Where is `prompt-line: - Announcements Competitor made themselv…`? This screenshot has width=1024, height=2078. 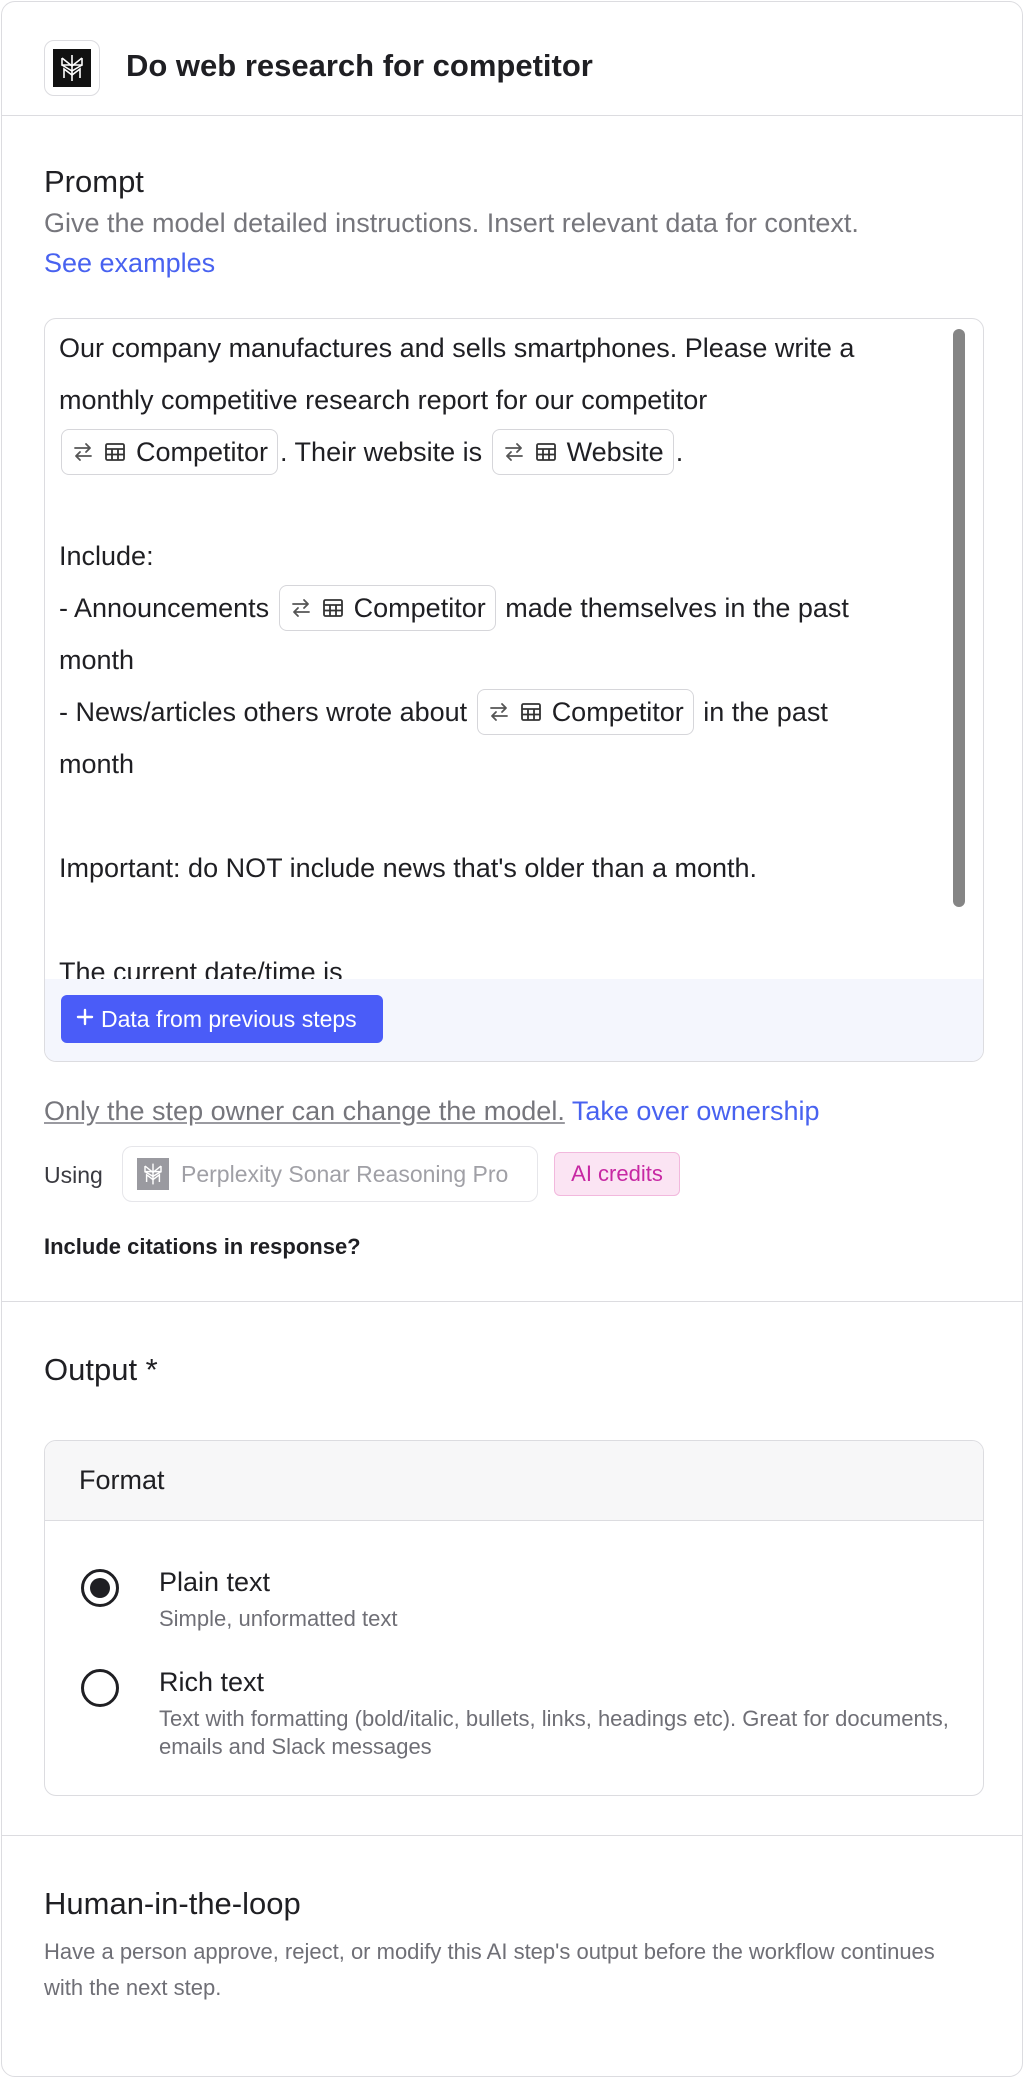 prompt-line: - Announcements Competitor made themselv… is located at coordinates (504, 608).